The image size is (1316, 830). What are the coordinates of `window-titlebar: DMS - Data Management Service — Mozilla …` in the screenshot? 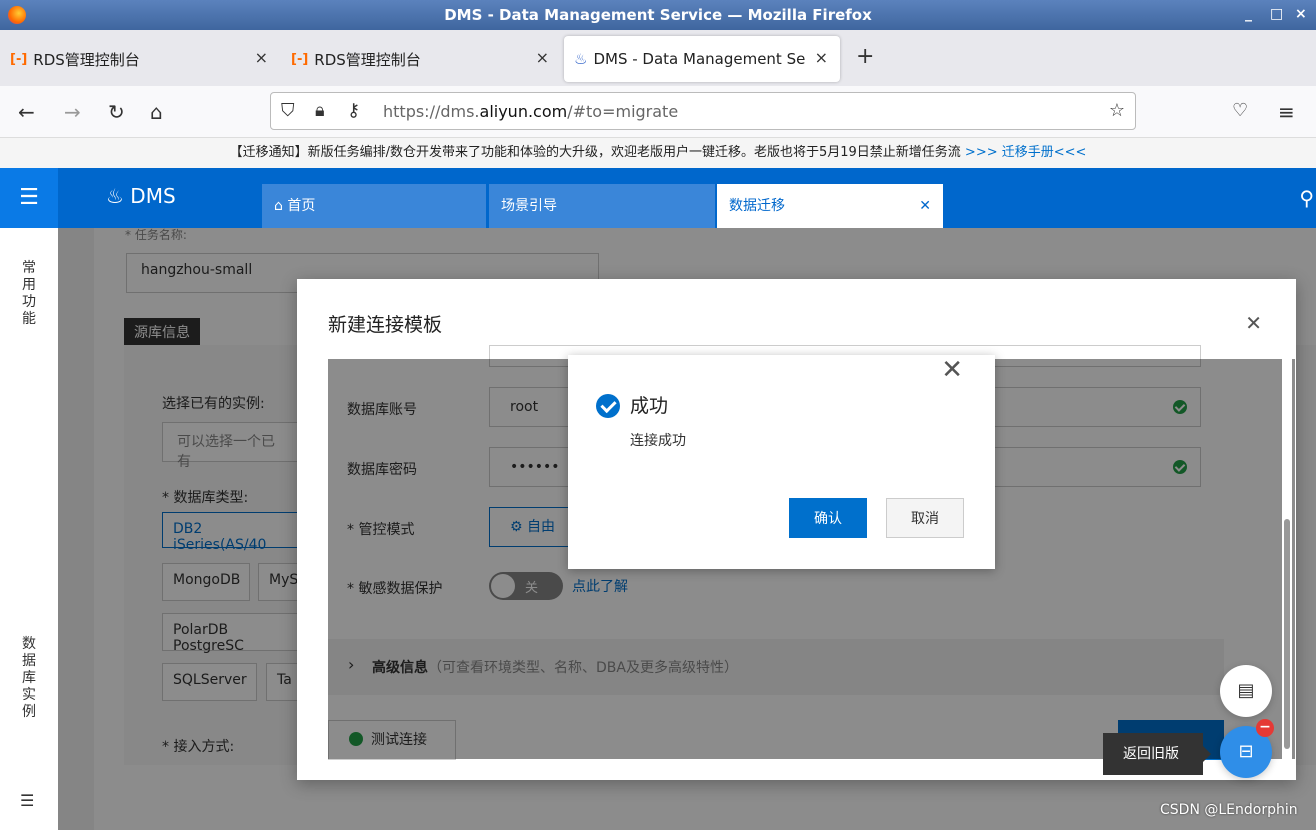 It's located at (658, 15).